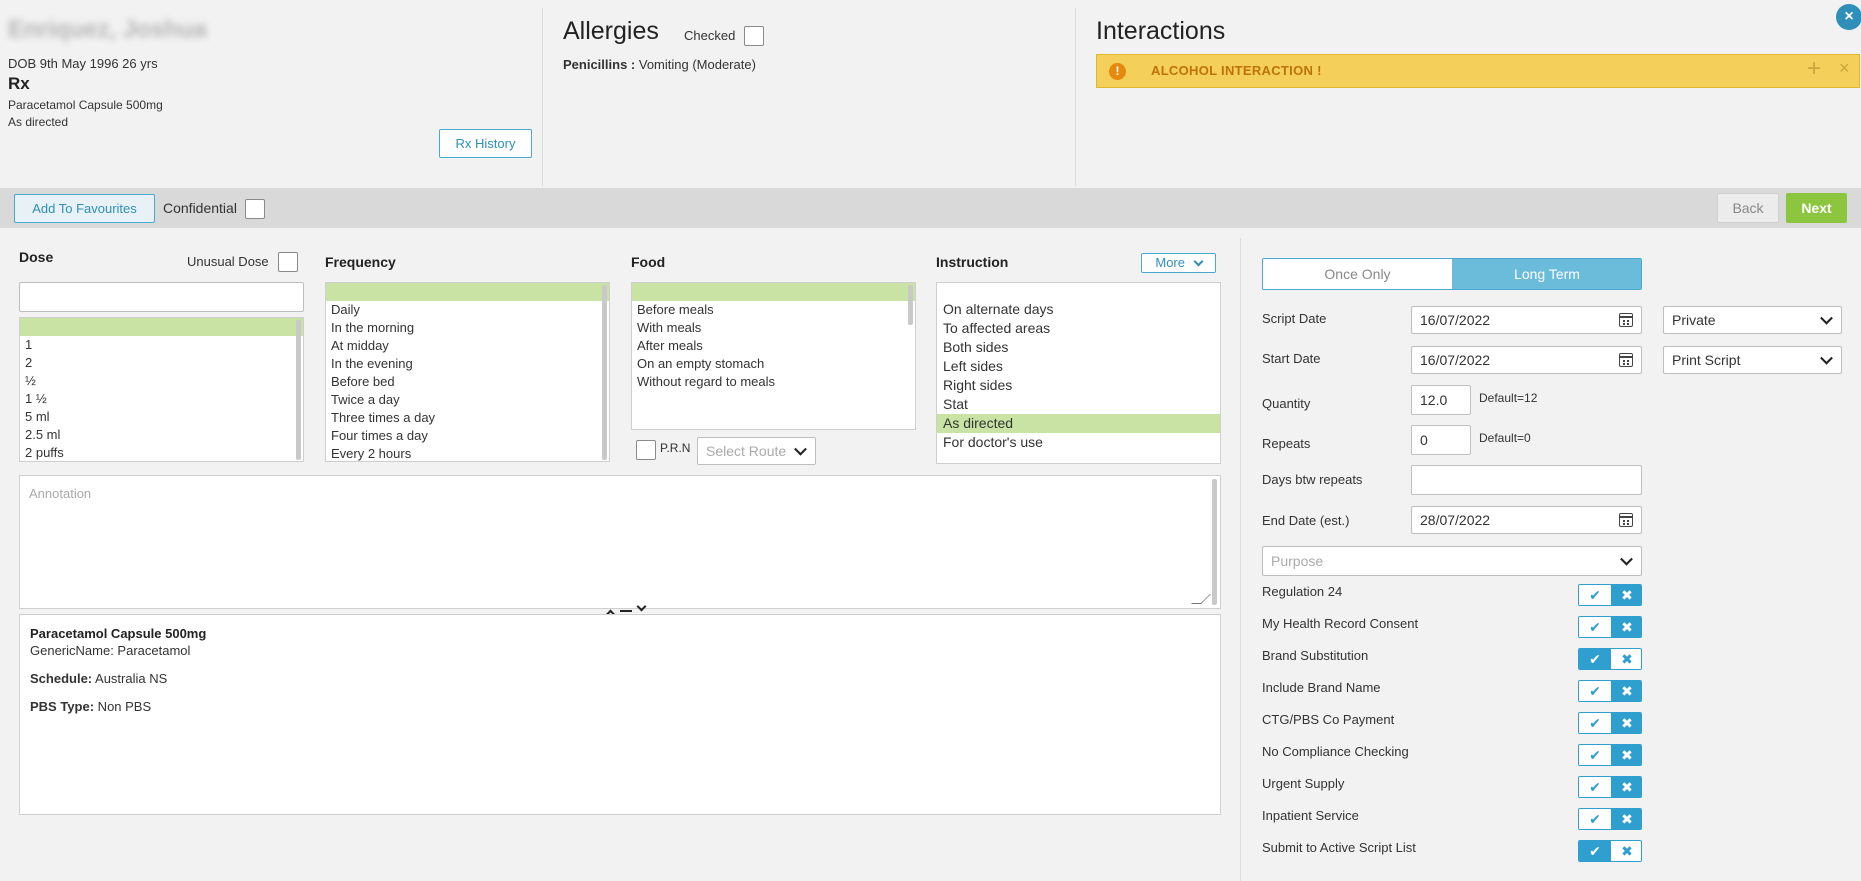 Image resolution: width=1861 pixels, height=881 pixels. I want to click on list-item: At midday, so click(467, 346).